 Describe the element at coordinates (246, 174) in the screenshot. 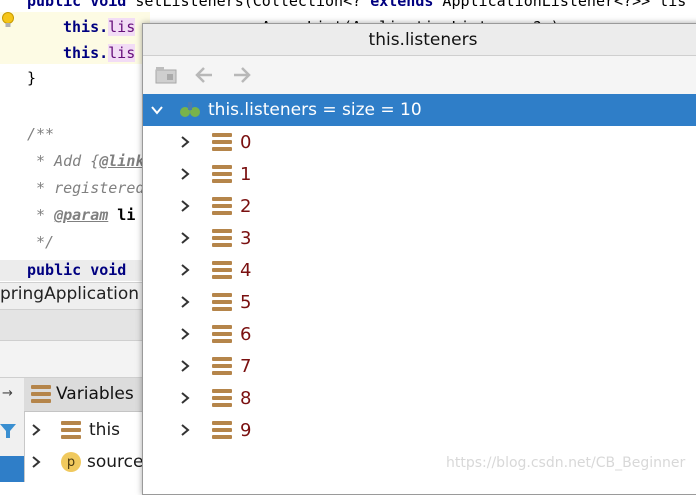

I see `element-index: 1` at that location.